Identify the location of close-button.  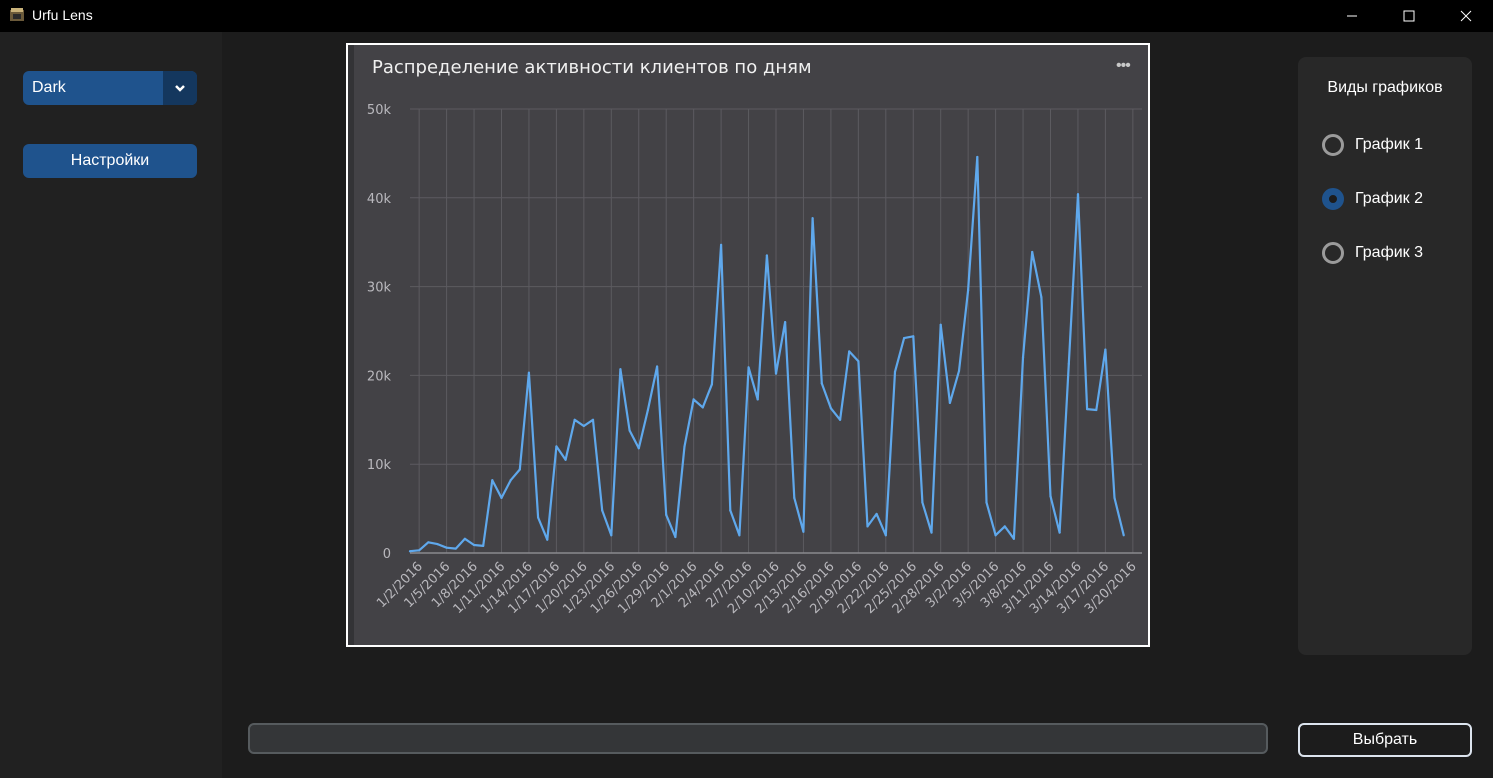
(1465, 16).